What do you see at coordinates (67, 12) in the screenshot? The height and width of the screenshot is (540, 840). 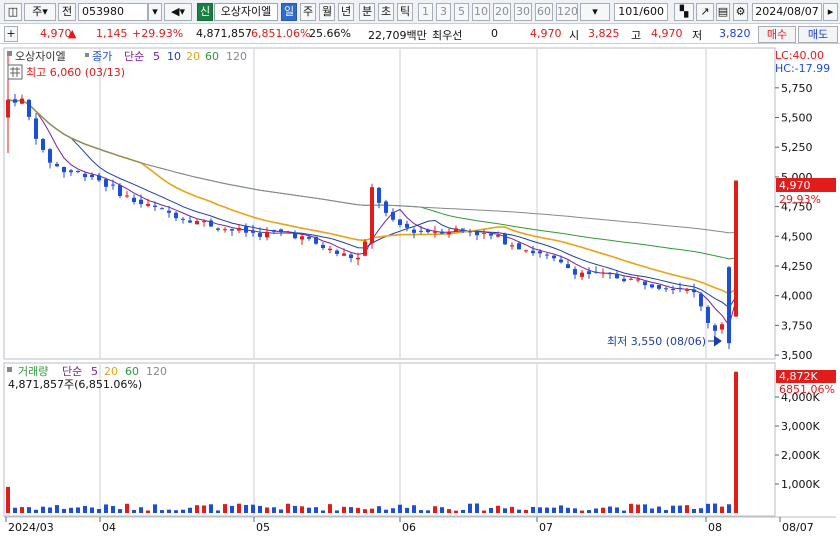 I see `all-button: 전` at bounding box center [67, 12].